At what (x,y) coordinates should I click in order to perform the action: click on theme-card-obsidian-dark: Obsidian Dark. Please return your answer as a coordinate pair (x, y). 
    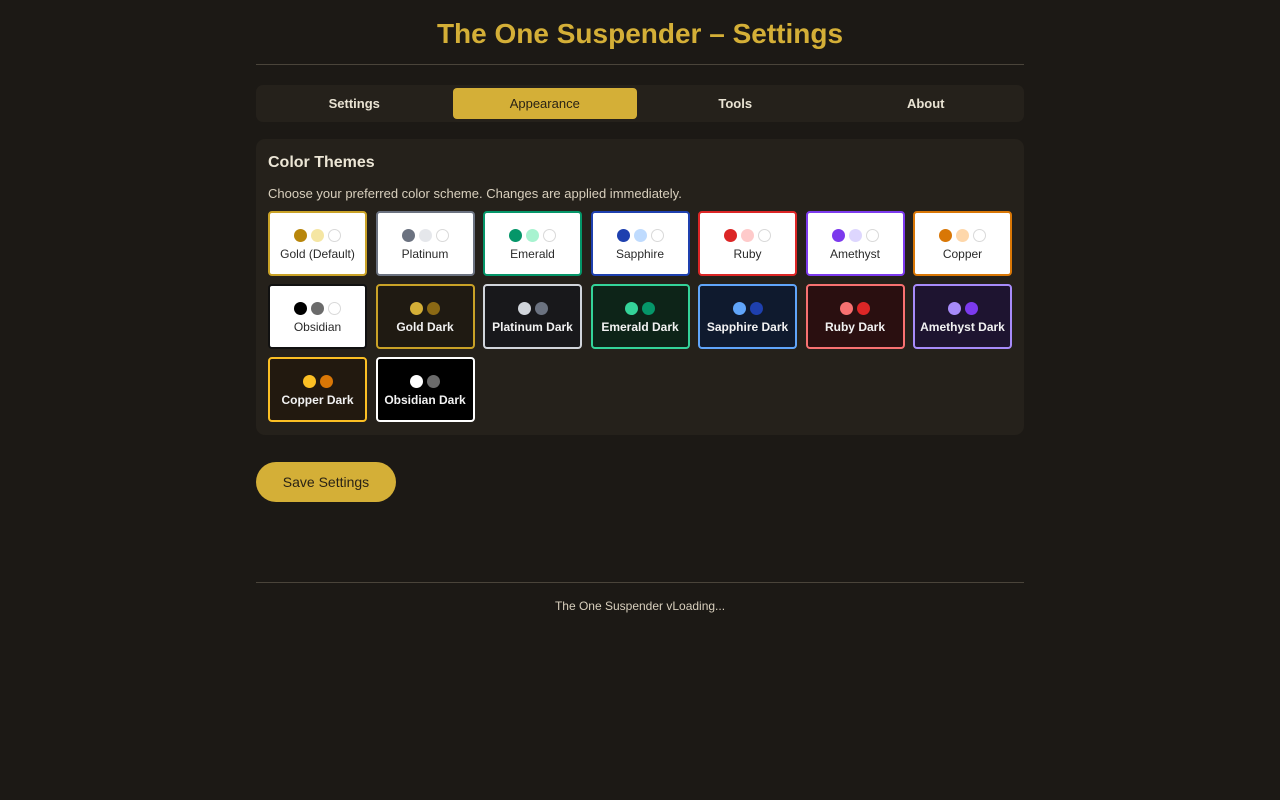
    Looking at the image, I should click on (425, 389).